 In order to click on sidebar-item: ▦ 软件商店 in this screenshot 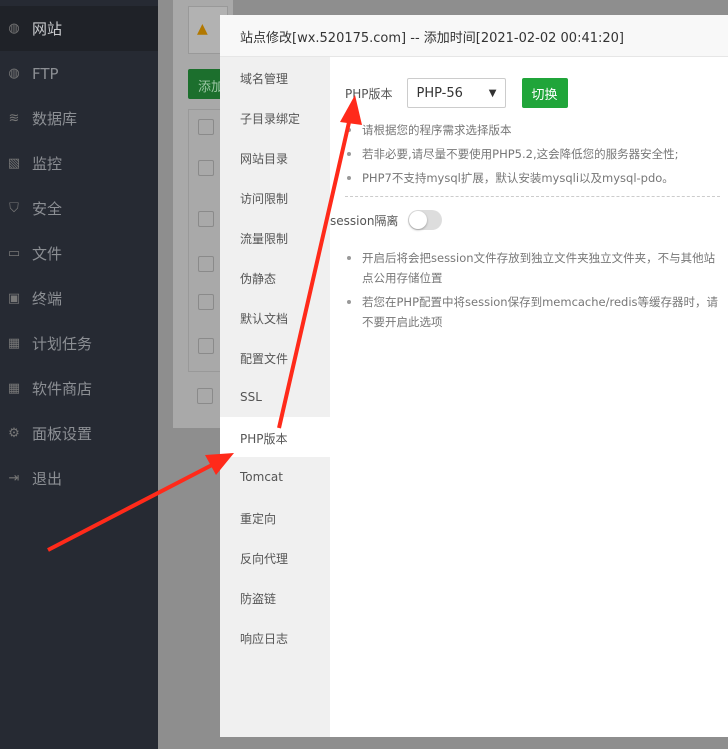, I will do `click(79, 388)`.